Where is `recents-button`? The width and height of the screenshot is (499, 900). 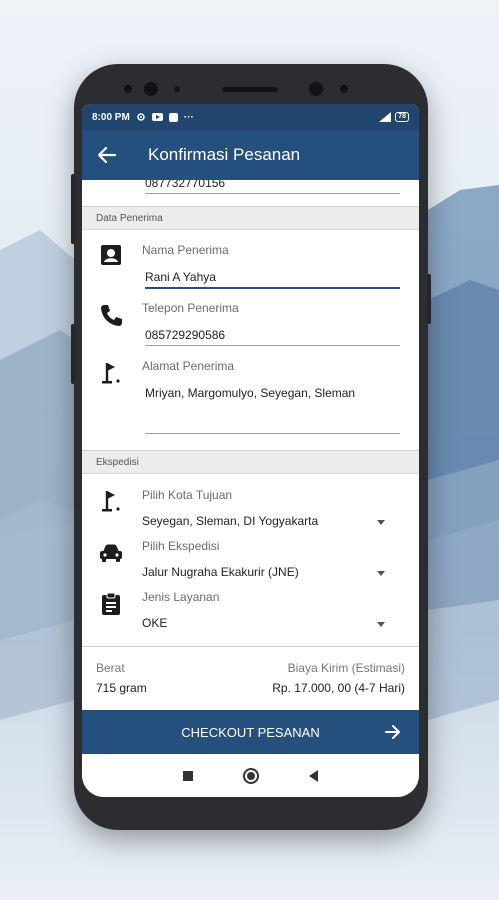 recents-button is located at coordinates (188, 775).